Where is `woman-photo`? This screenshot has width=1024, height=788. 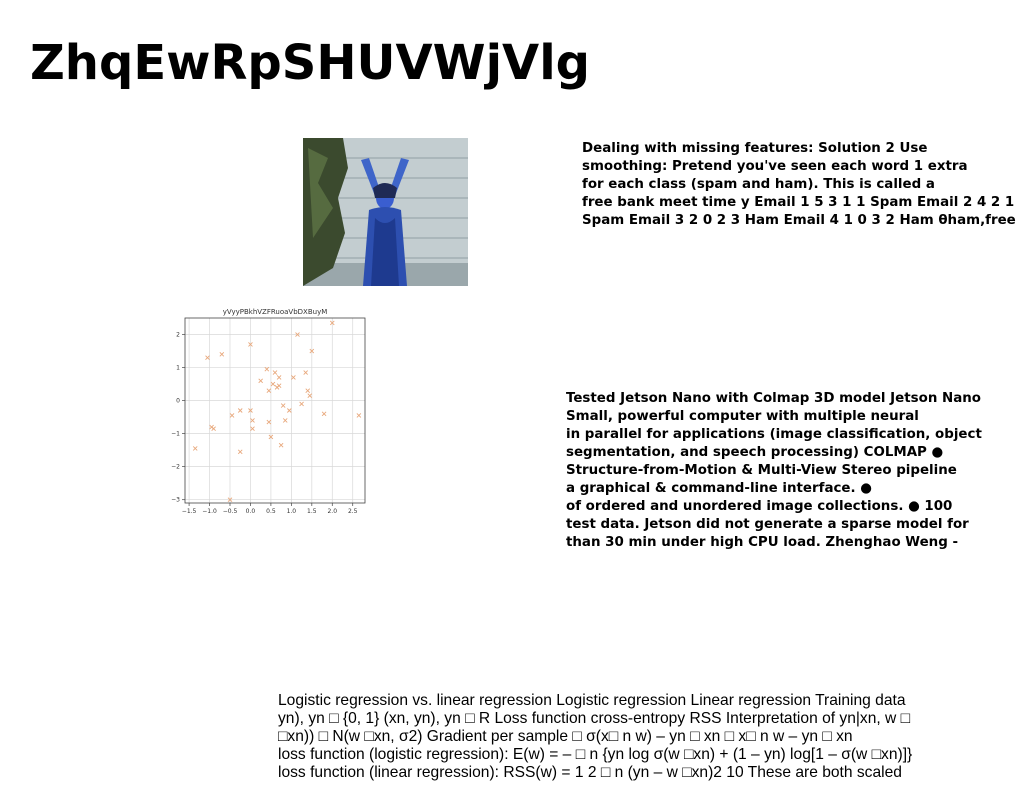
woman-photo is located at coordinates (385, 212).